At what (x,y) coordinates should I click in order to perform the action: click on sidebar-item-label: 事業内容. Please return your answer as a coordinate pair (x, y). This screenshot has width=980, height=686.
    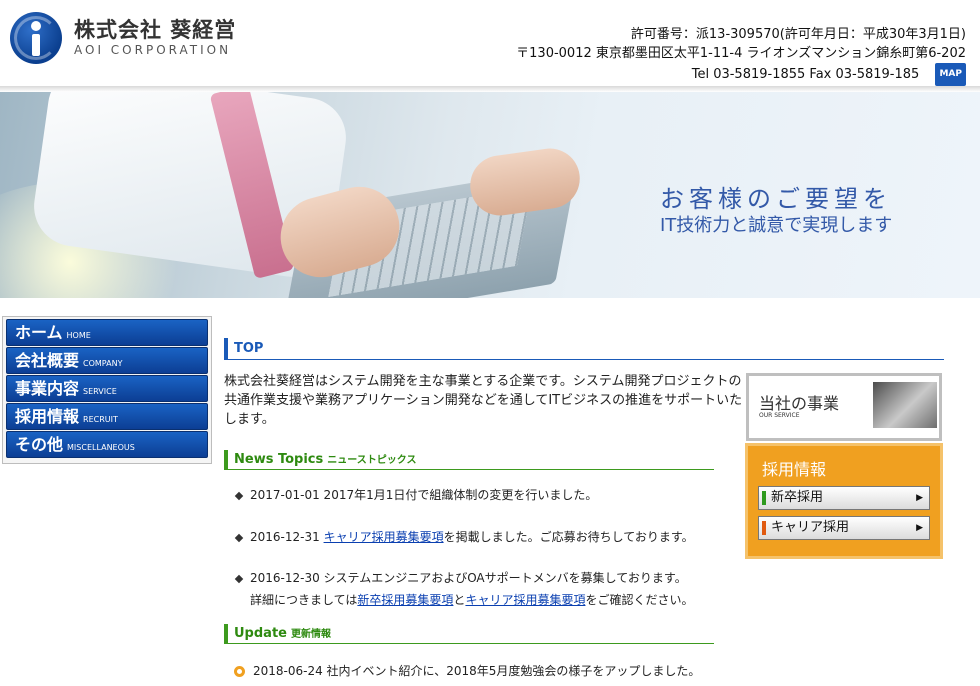
    Looking at the image, I should click on (47, 388).